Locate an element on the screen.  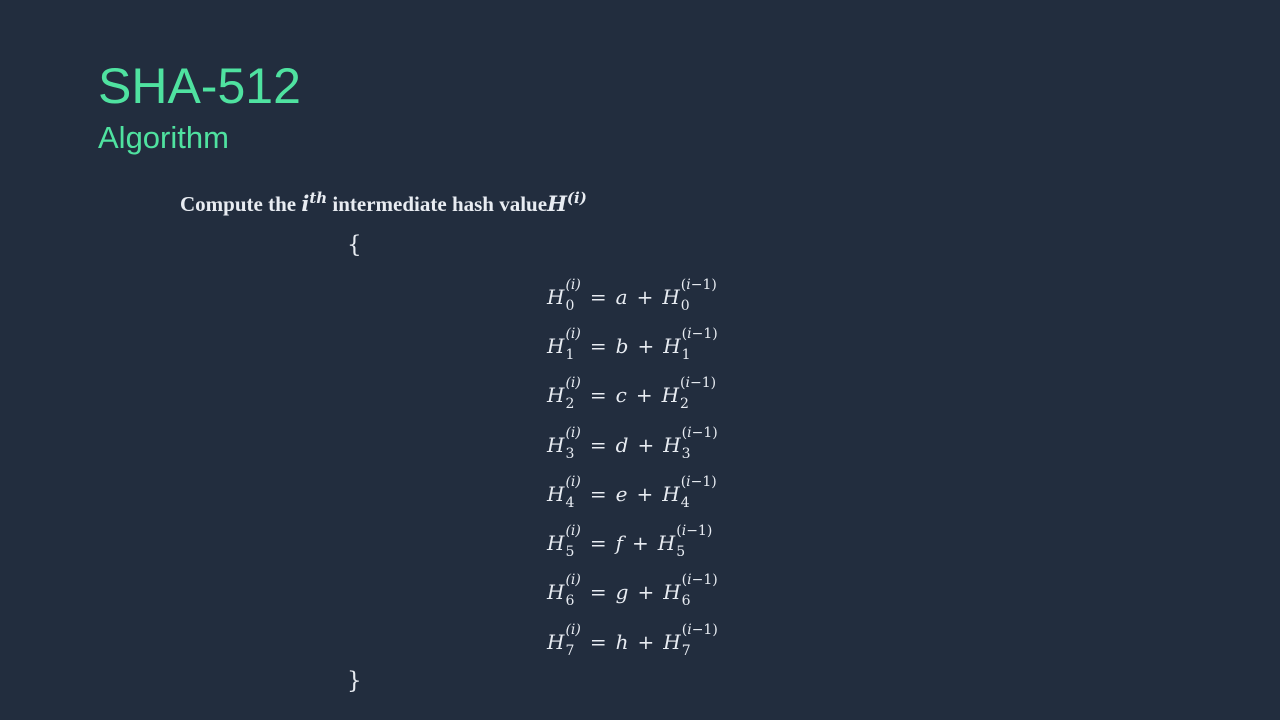
heading-text-1: Compute the is located at coordinates (238, 204).